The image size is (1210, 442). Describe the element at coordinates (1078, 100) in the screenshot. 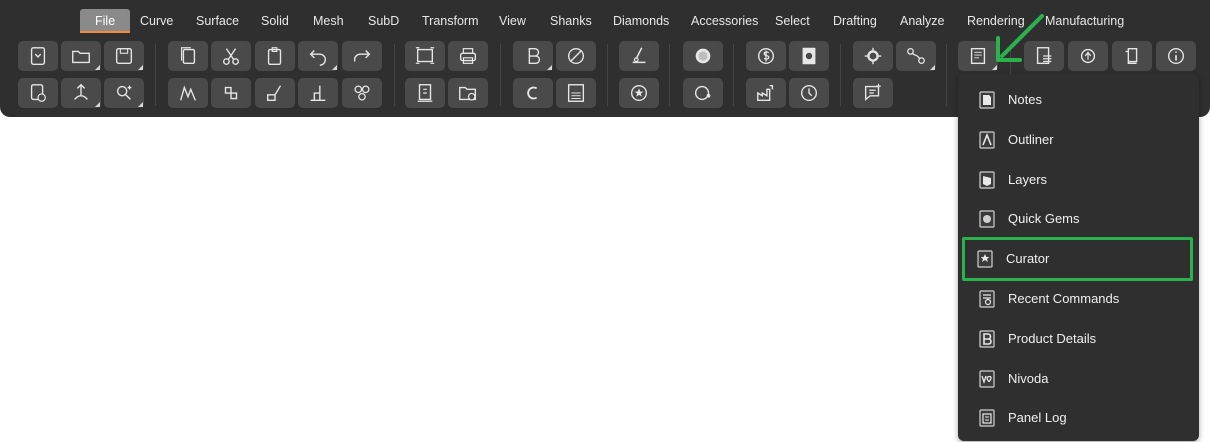

I see `menu-item-notes: Notes` at that location.